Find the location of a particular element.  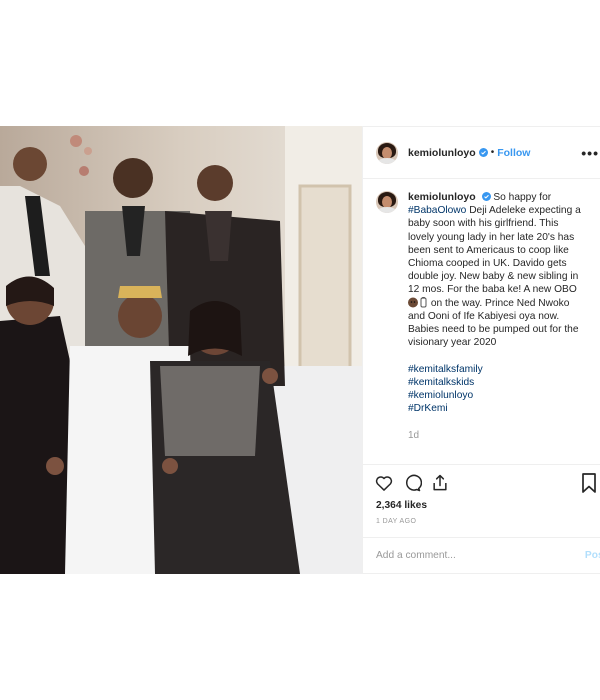

post-comment-button: Post is located at coordinates (592, 555).